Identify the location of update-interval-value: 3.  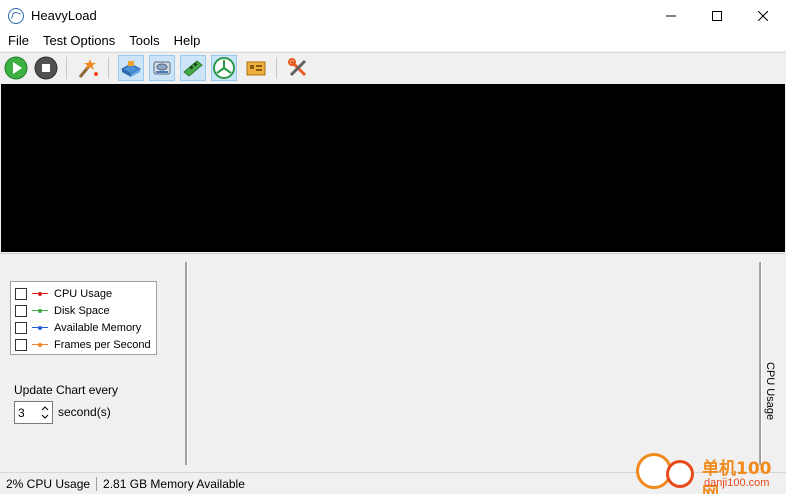
(21, 413).